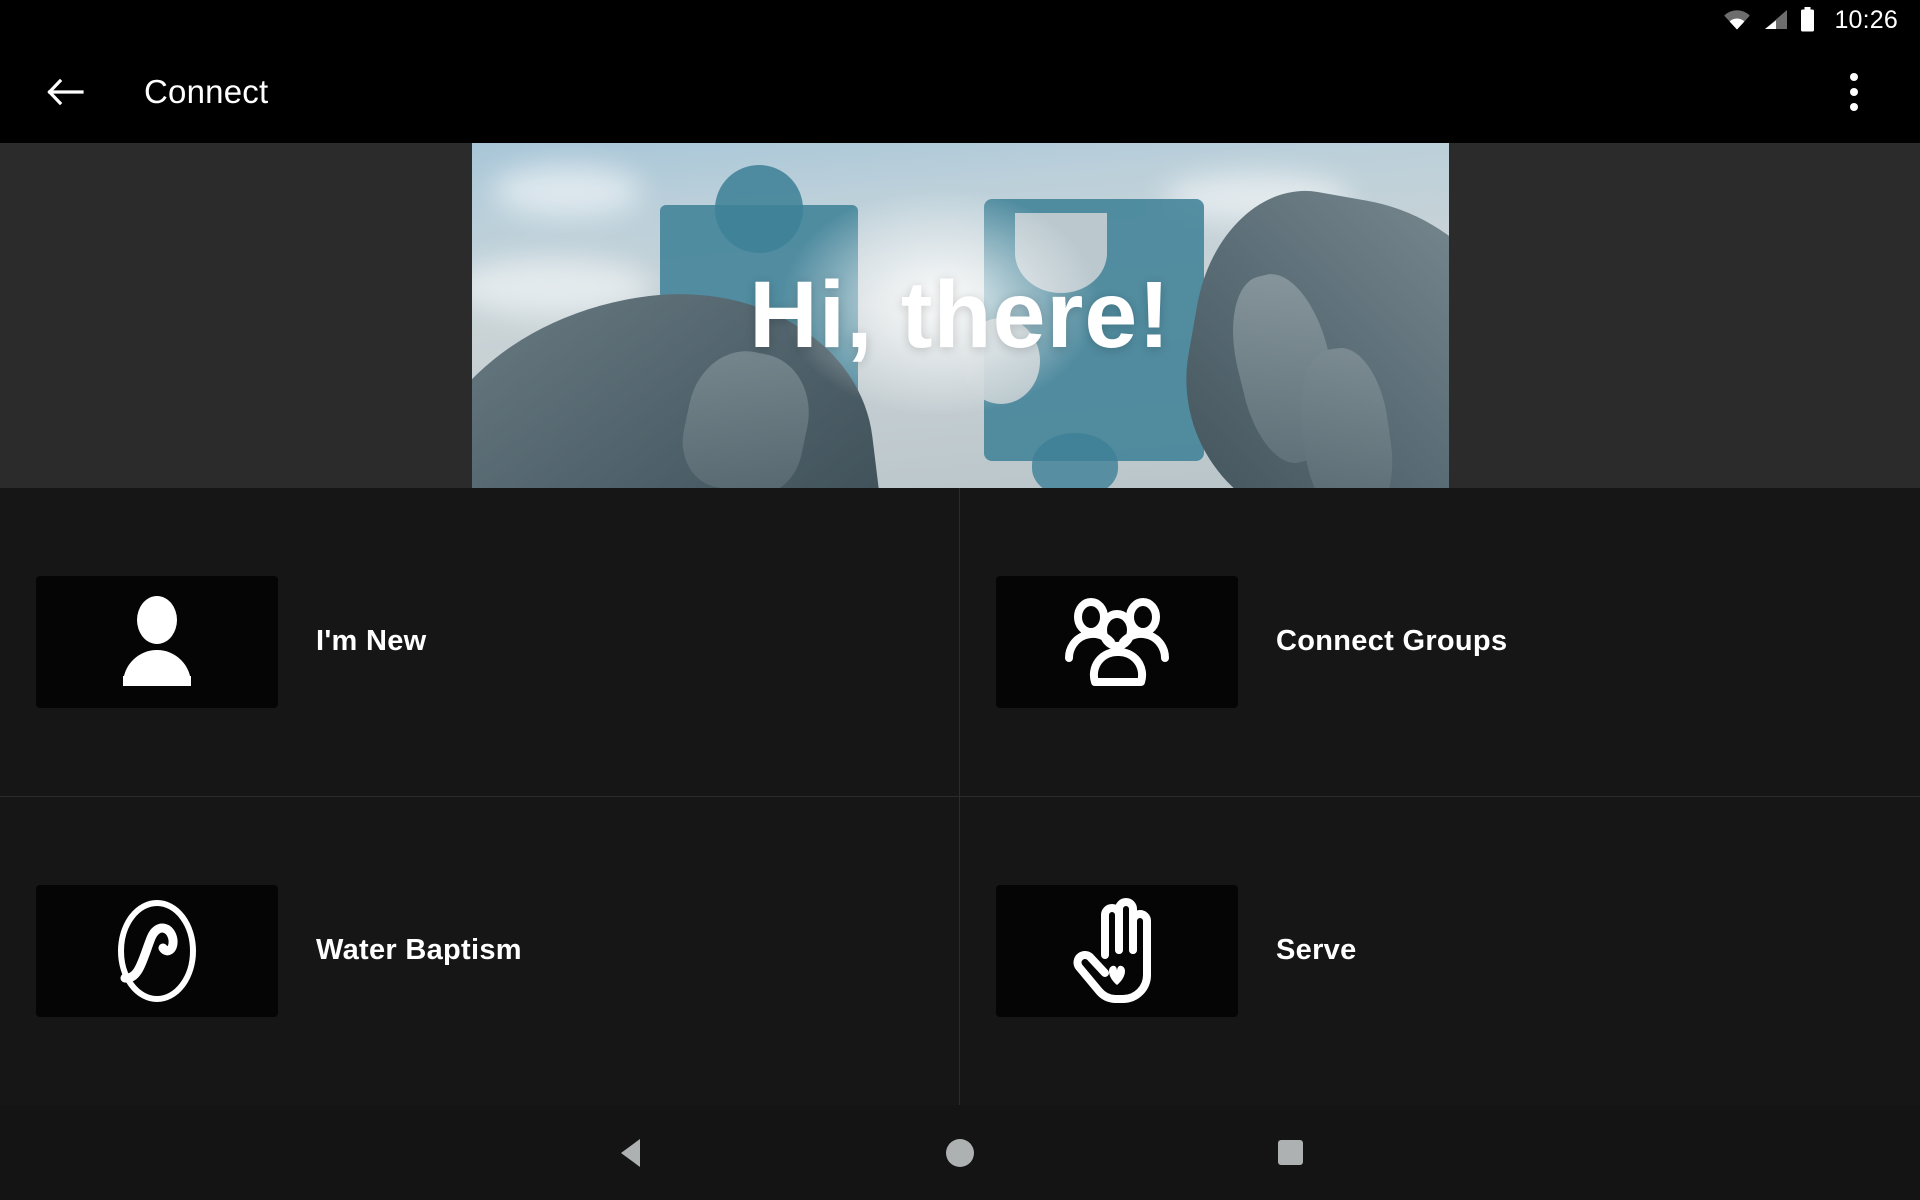 The image size is (1920, 1200). What do you see at coordinates (1866, 19) in the screenshot?
I see `status-bar-clock: 10:26` at bounding box center [1866, 19].